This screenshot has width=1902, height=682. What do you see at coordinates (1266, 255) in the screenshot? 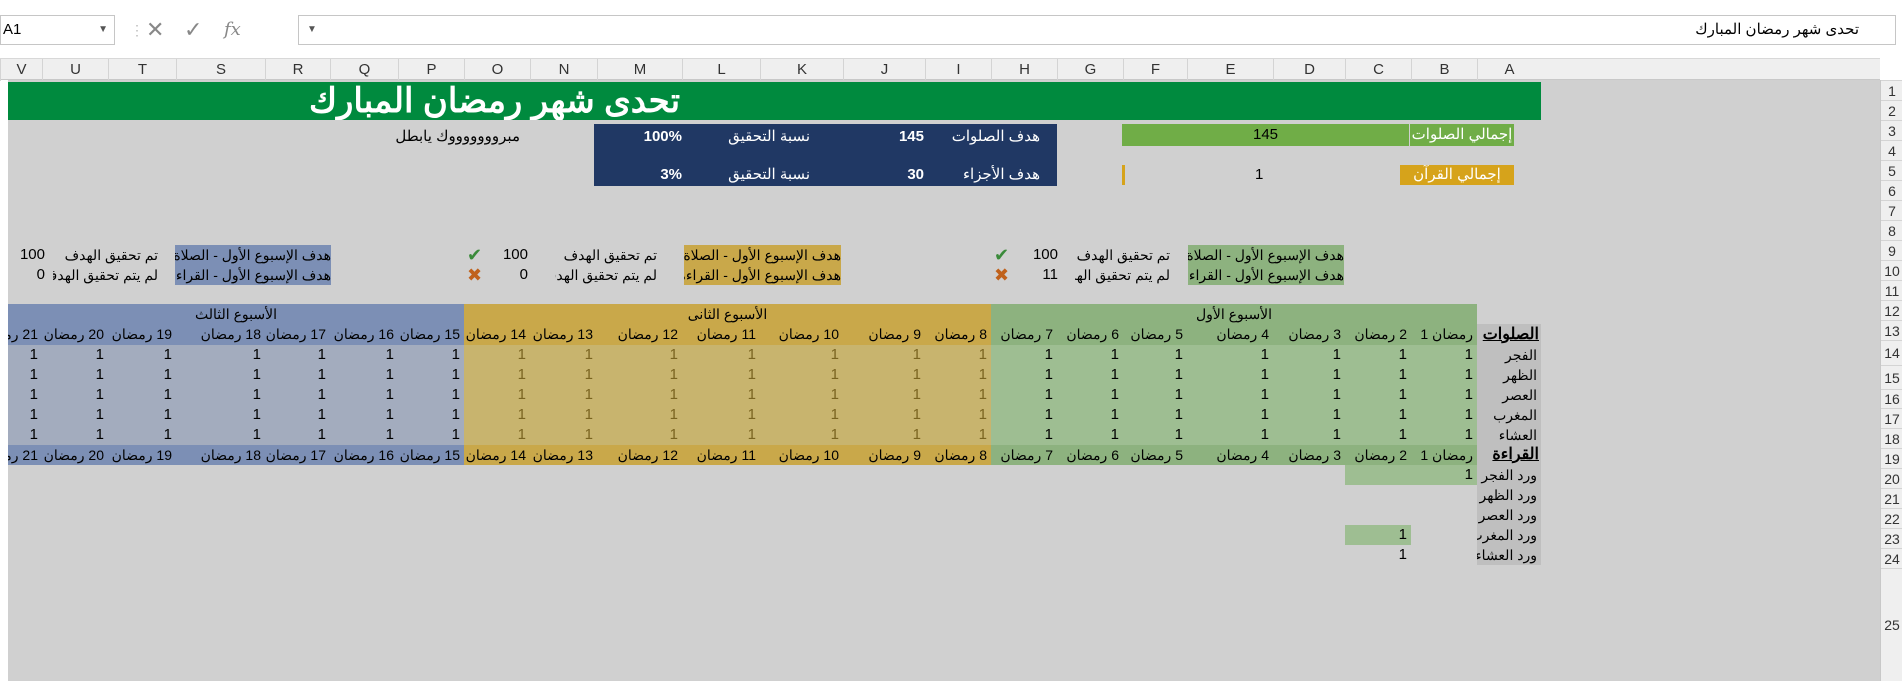
I see `week-goal-prayer-label: هدف الإسبوع الأول - الصلاة` at bounding box center [1266, 255].